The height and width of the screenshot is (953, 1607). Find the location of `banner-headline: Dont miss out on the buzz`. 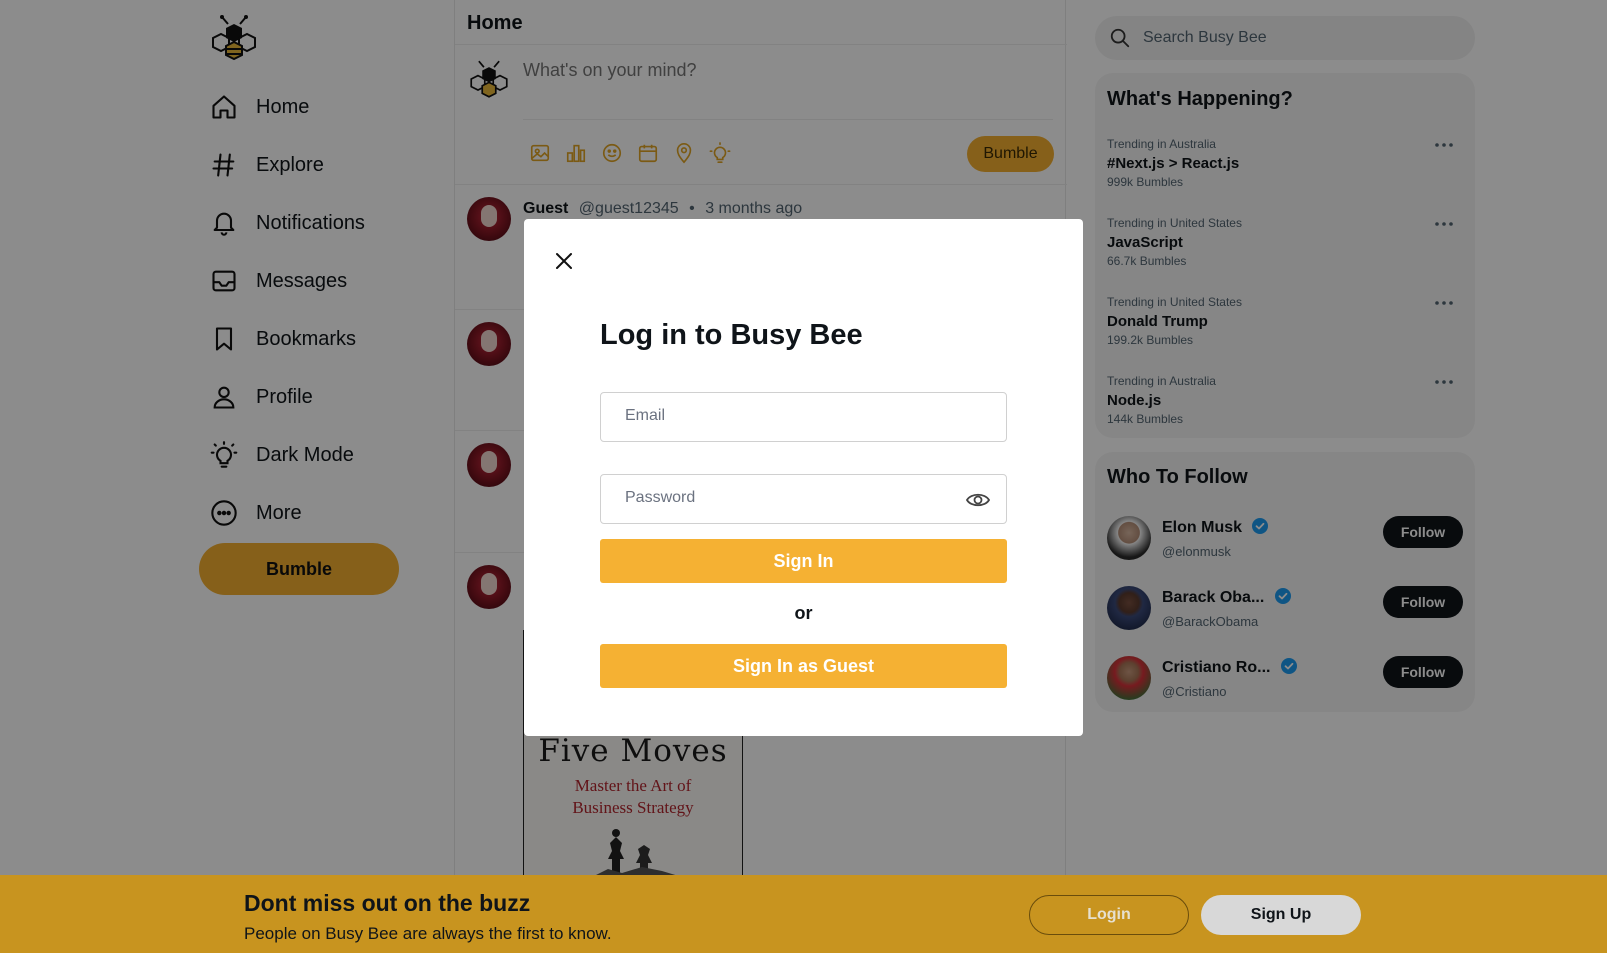

banner-headline: Dont miss out on the buzz is located at coordinates (387, 903).